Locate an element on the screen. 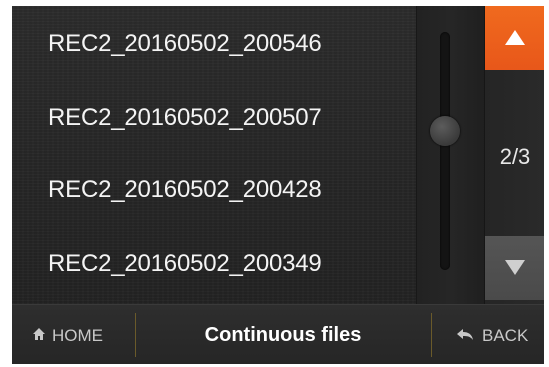  file-name: REC2_20160502_200546 is located at coordinates (185, 43).